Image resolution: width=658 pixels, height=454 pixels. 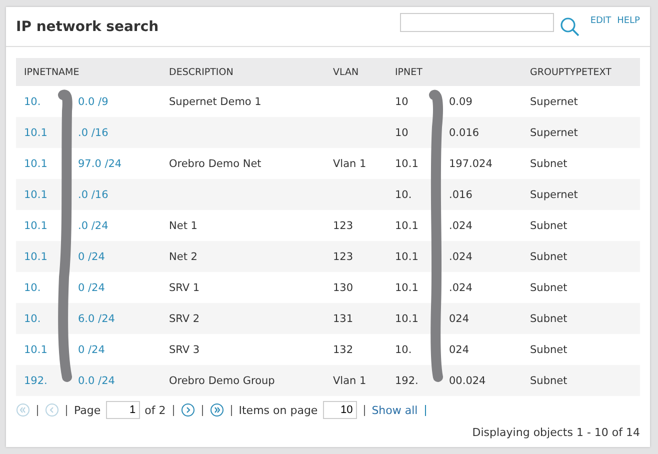 I want to click on table-cell: Orebro Demo Group, so click(x=222, y=380).